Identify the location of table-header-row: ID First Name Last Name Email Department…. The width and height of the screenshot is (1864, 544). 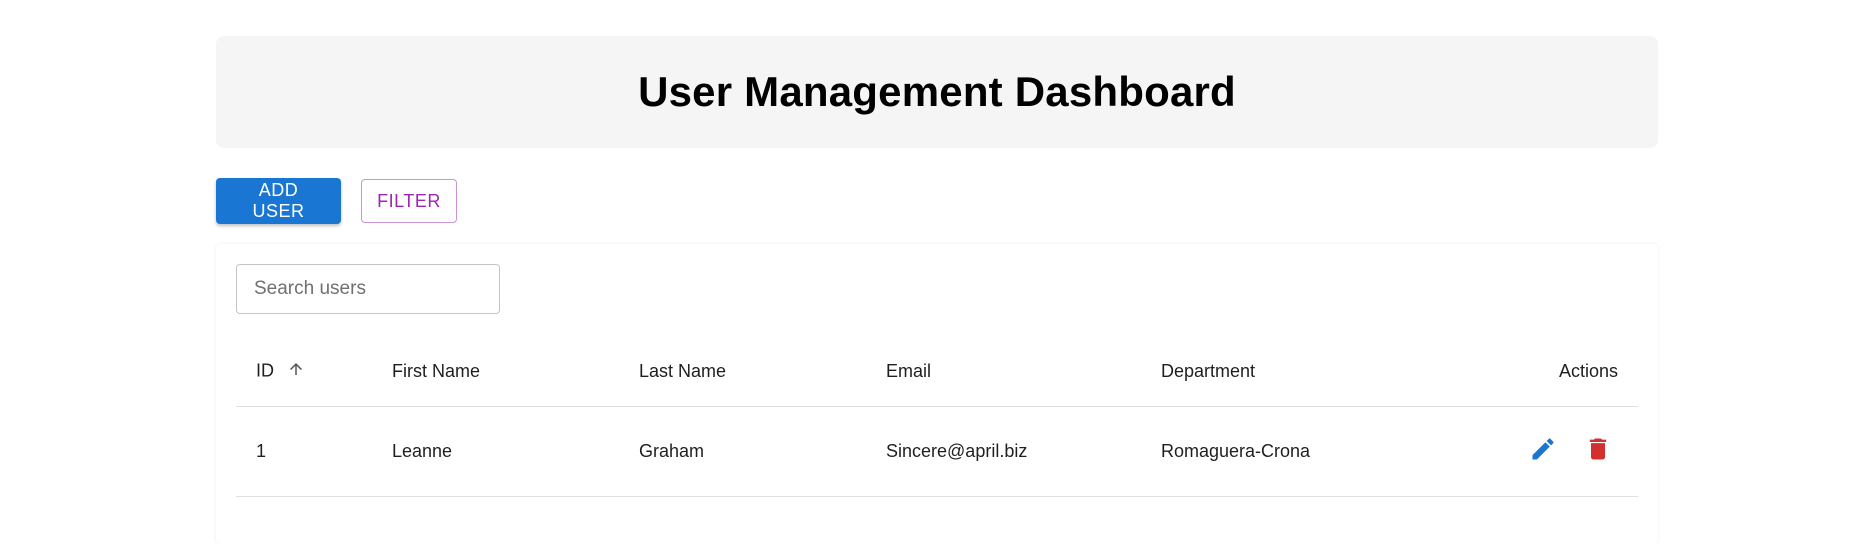
(937, 372).